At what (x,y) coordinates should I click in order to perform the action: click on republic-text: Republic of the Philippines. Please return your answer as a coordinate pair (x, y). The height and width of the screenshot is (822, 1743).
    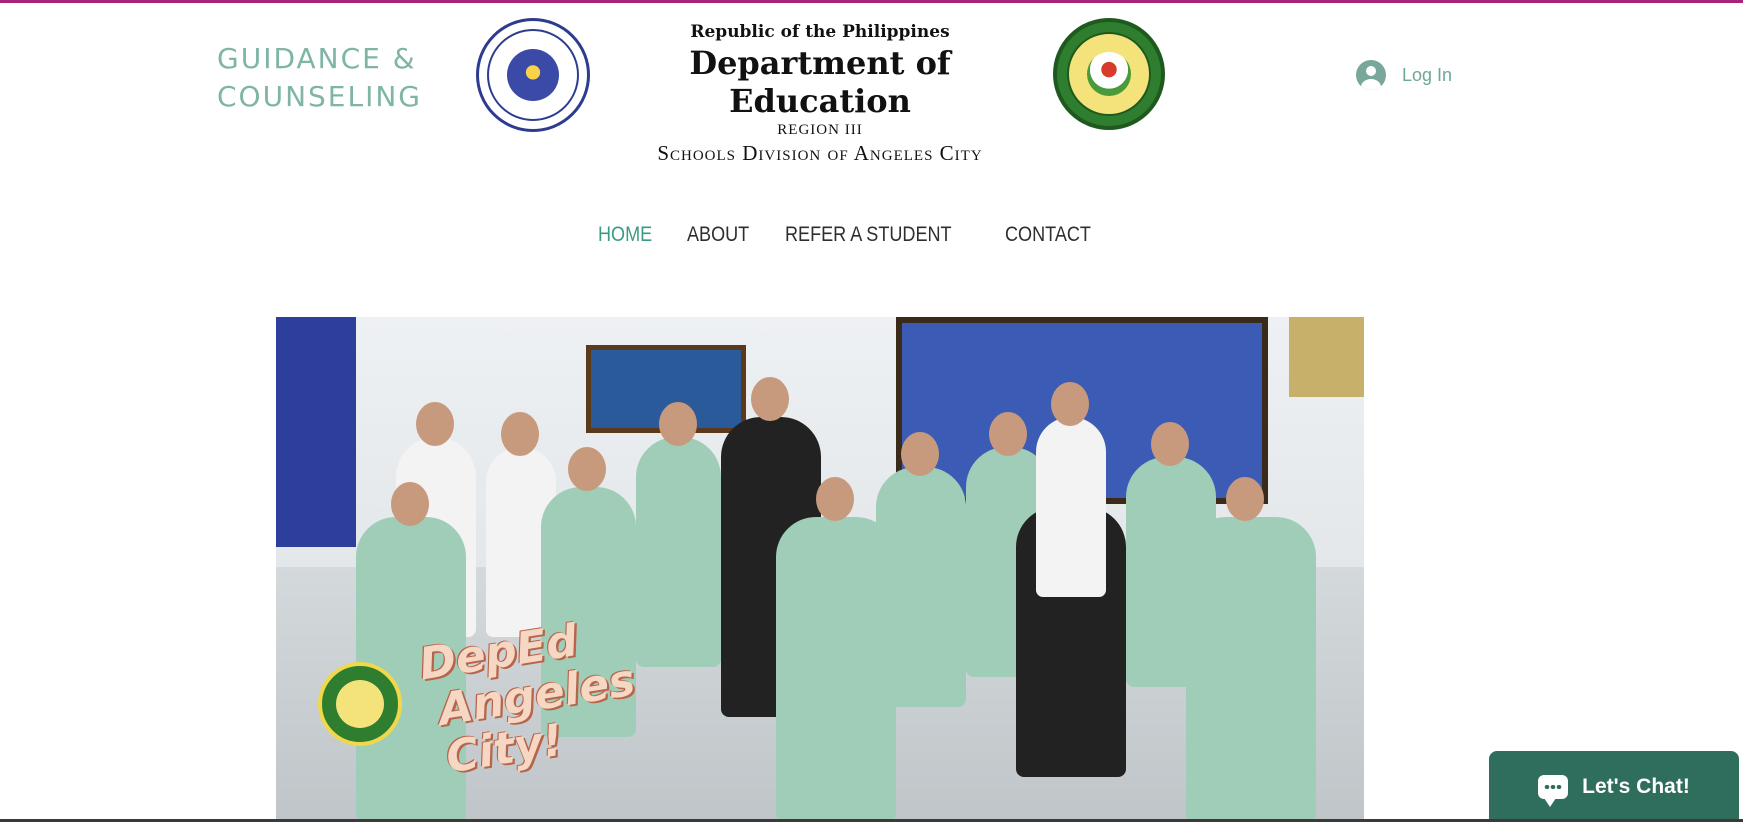
    Looking at the image, I should click on (820, 32).